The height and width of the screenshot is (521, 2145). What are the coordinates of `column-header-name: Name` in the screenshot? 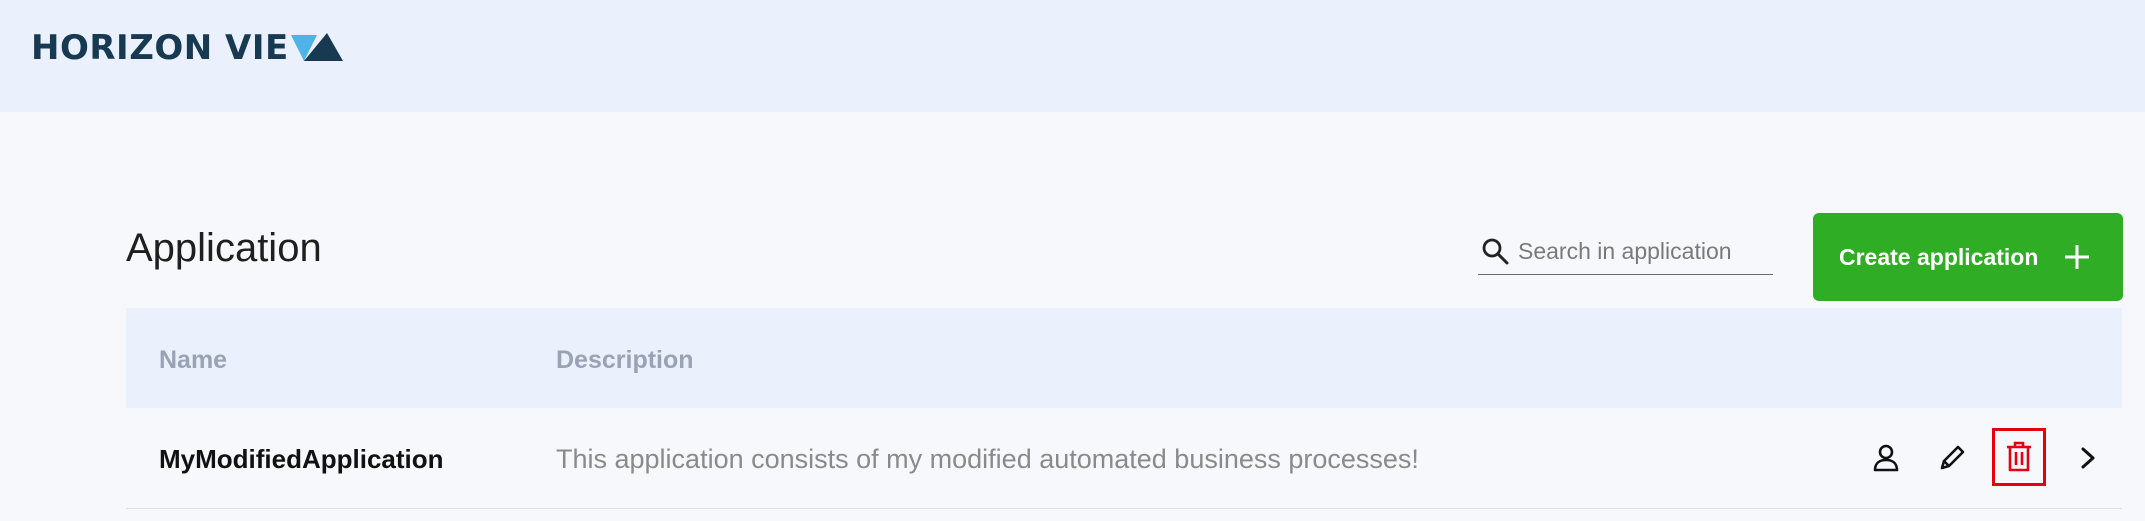 It's located at (193, 360).